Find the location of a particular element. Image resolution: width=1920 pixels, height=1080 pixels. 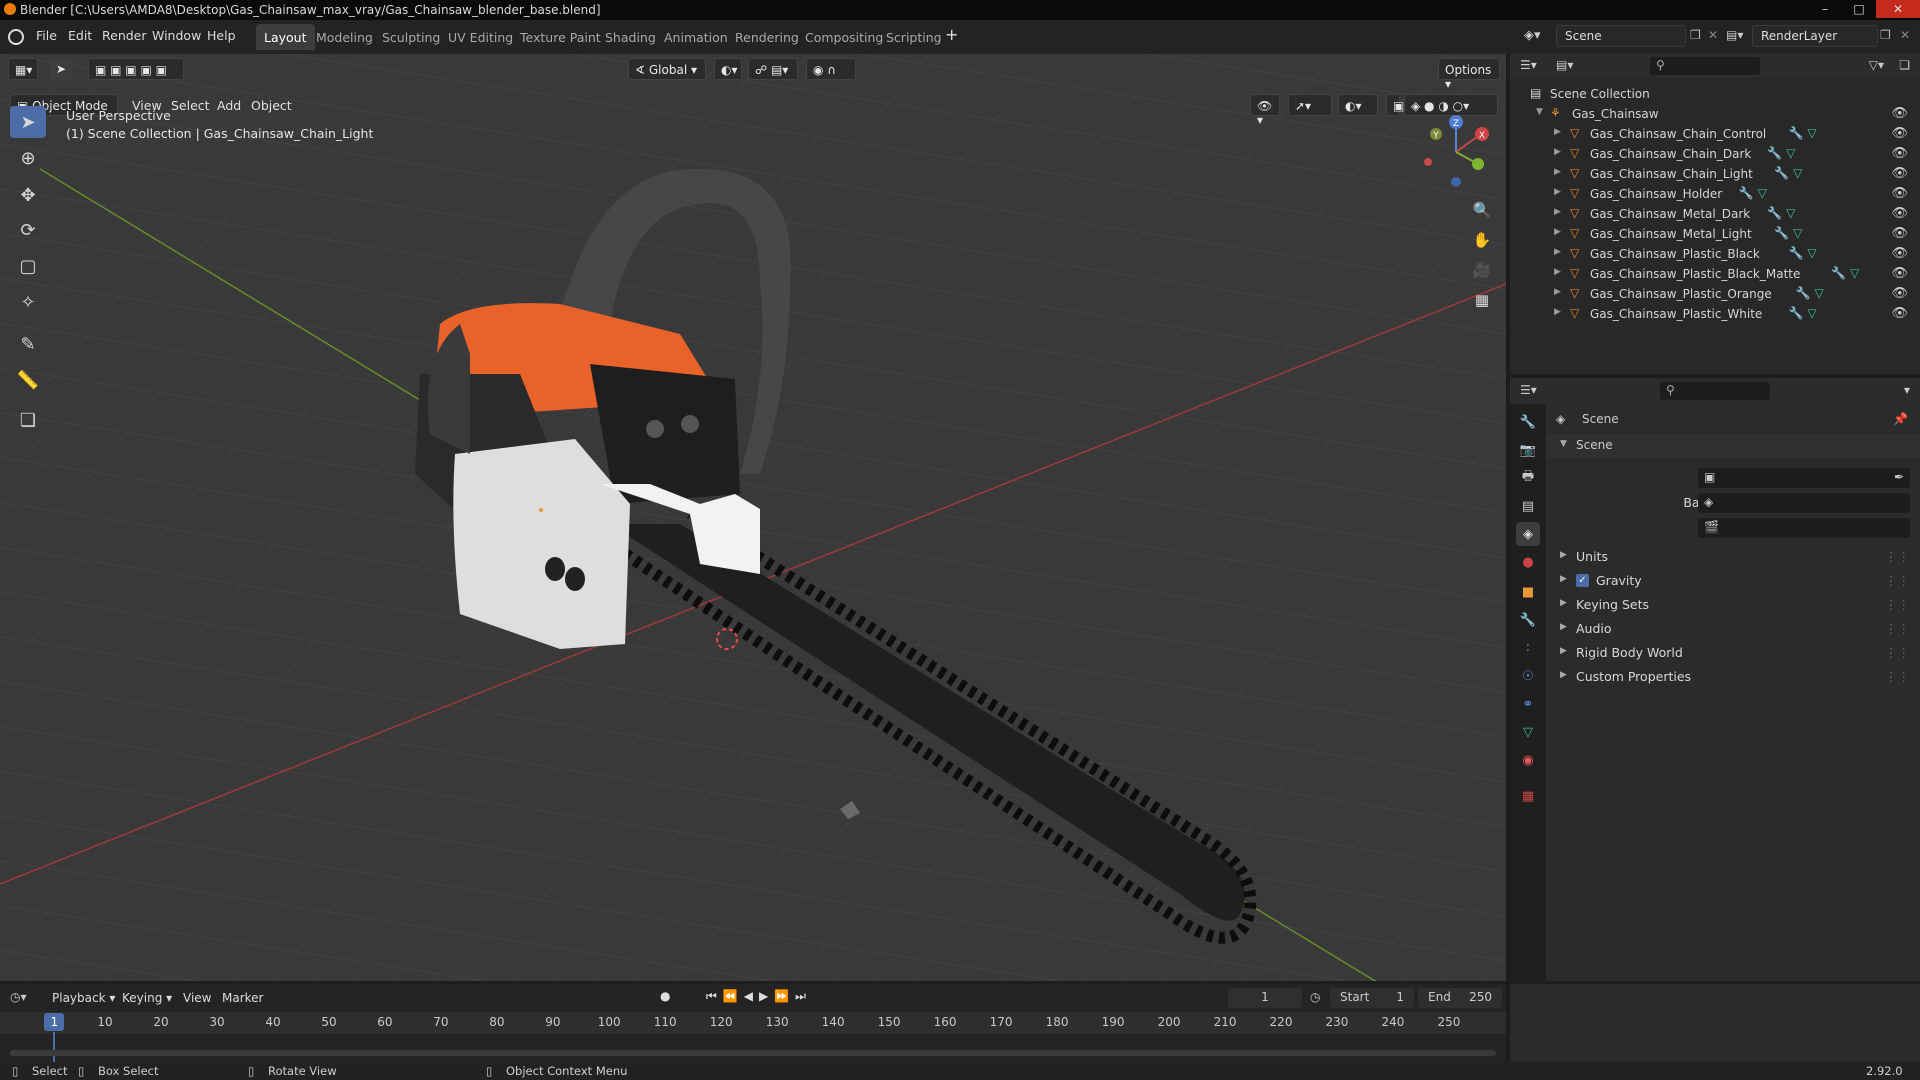

view-menu: View is located at coordinates (197, 998).